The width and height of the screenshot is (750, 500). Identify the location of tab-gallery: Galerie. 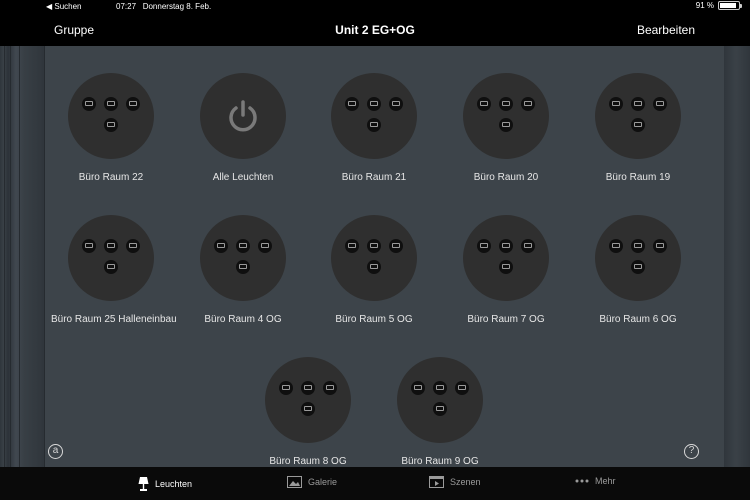
(312, 482).